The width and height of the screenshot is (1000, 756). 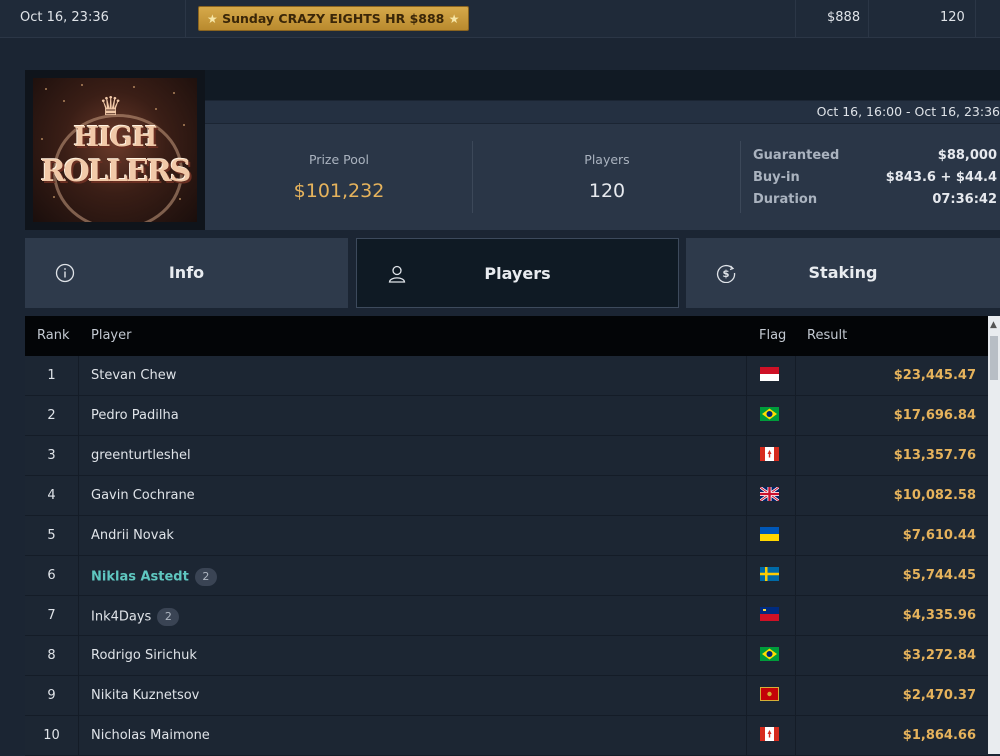 I want to click on result-cell: $5,744.45, so click(x=939, y=575).